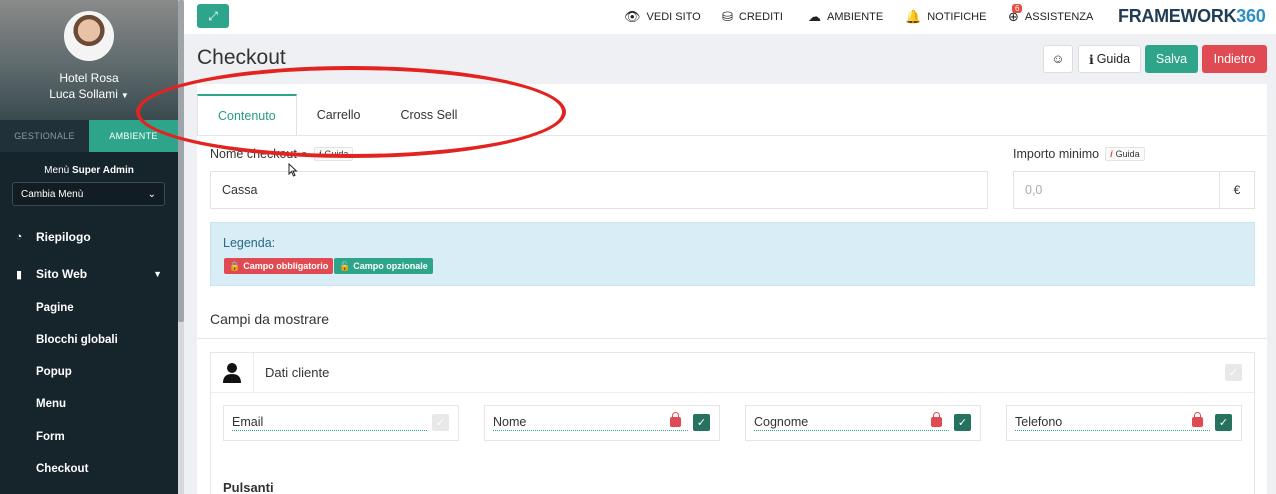  I want to click on lock-icon: 🔒, so click(235, 265).